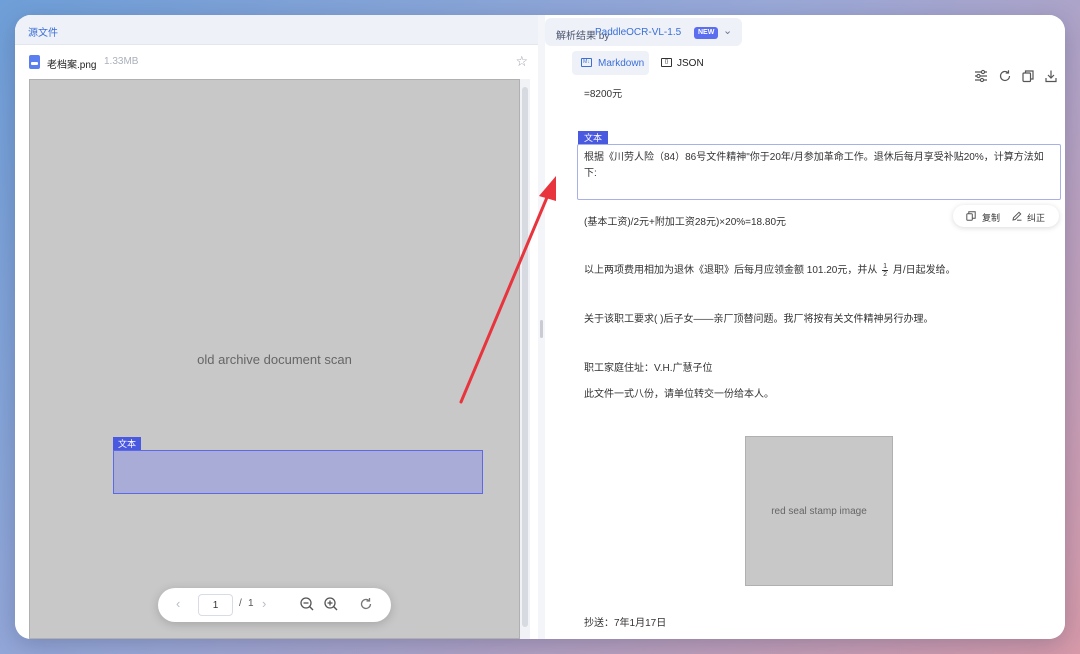 The height and width of the screenshot is (654, 1080). What do you see at coordinates (586, 62) in the screenshot?
I see `markdown-icon: M↓` at bounding box center [586, 62].